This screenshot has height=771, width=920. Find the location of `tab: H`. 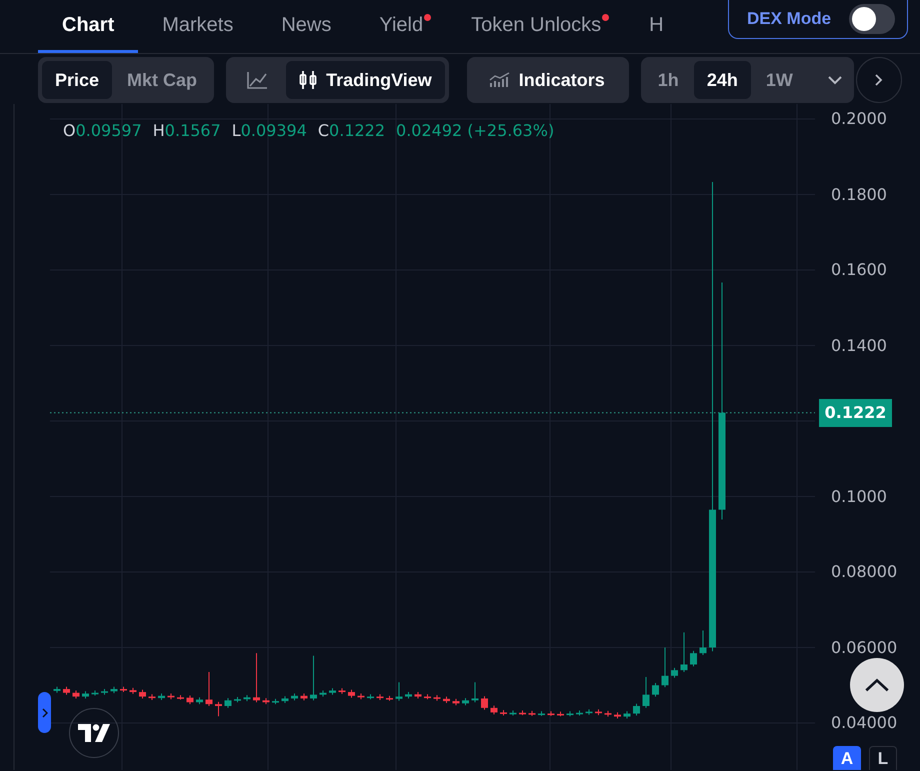

tab: H is located at coordinates (656, 26).